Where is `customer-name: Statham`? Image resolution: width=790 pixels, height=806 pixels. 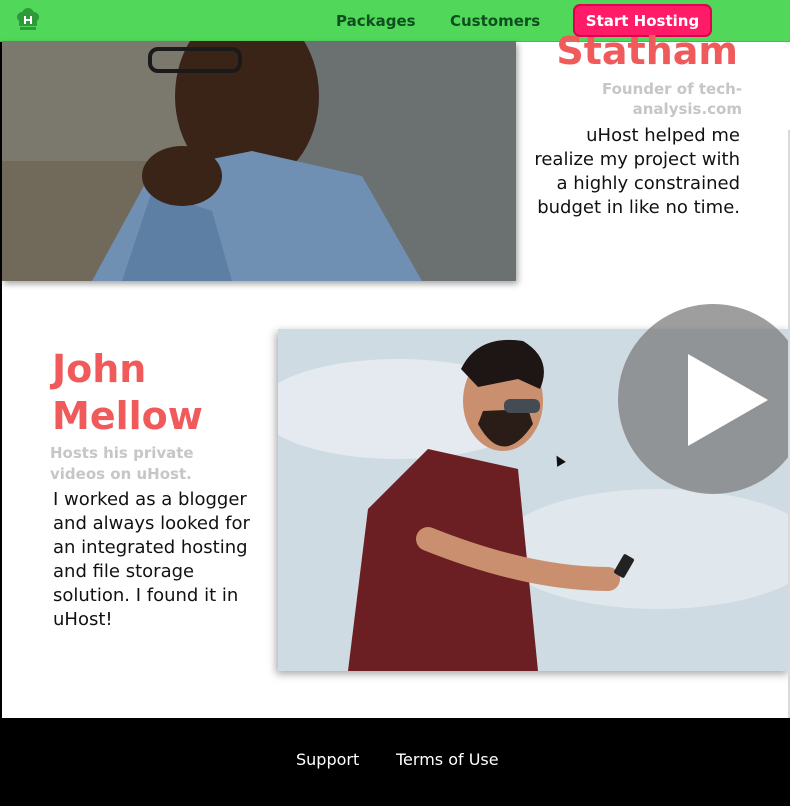
customer-name: Statham is located at coordinates (647, 51).